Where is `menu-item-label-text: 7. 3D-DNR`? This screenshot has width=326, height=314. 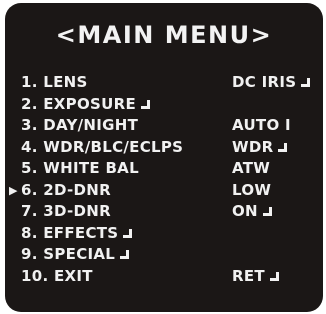
menu-item-label-text: 7. 3D-DNR is located at coordinates (66, 211).